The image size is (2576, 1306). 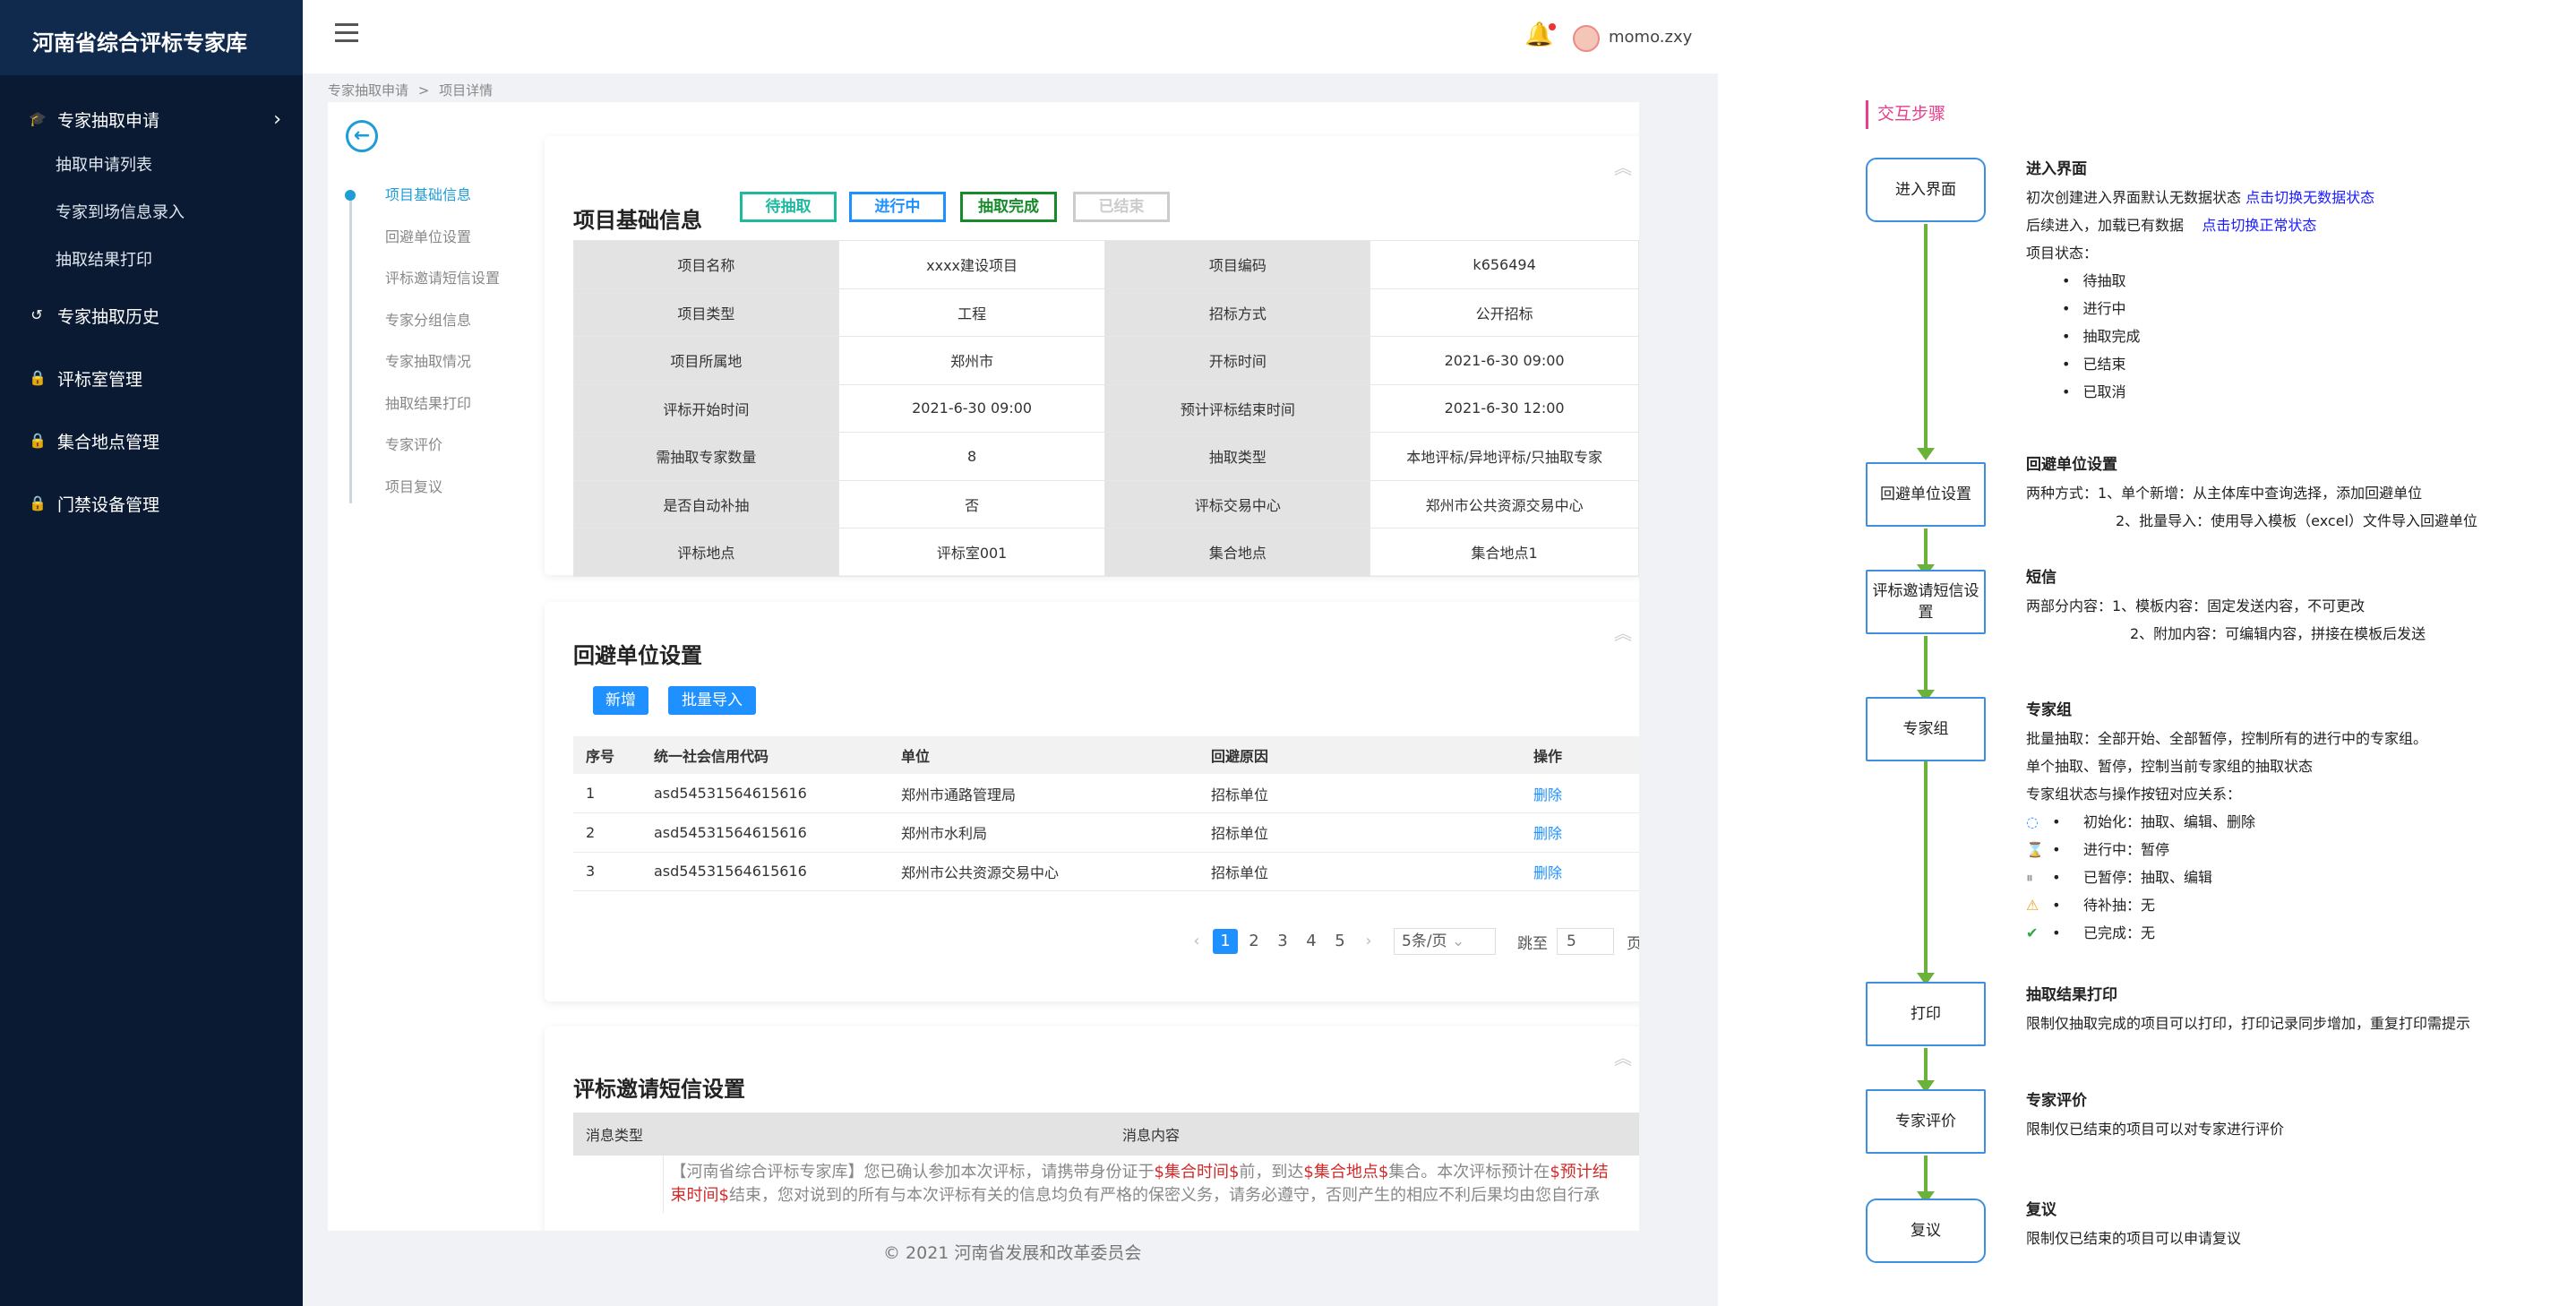 I want to click on info-key: 项目类型, so click(x=706, y=312).